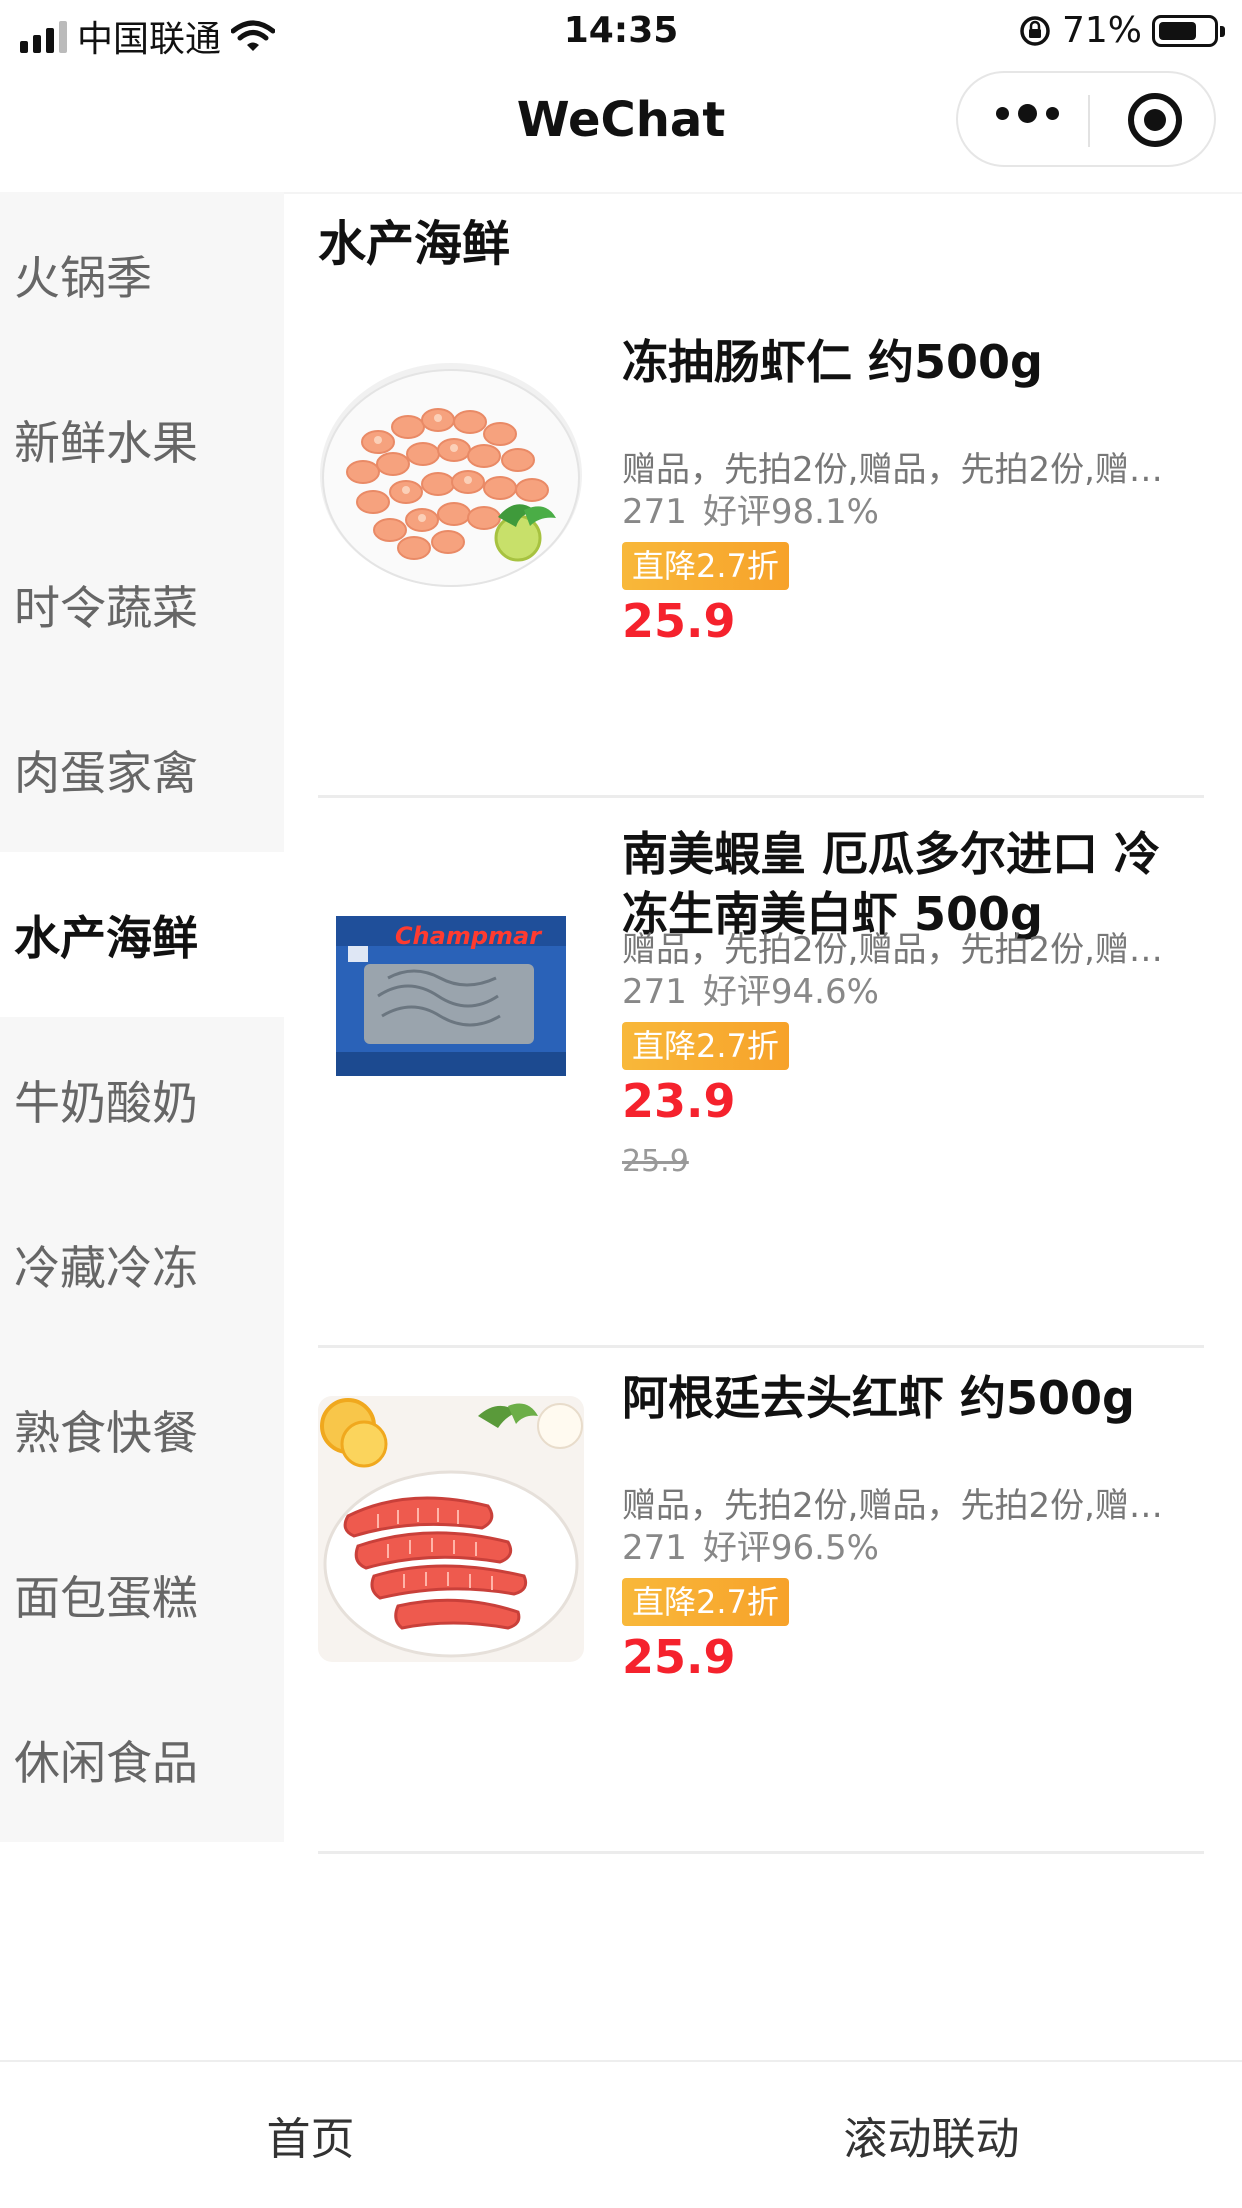 The image size is (1242, 2208). I want to click on product-price: 23.9, so click(679, 1101).